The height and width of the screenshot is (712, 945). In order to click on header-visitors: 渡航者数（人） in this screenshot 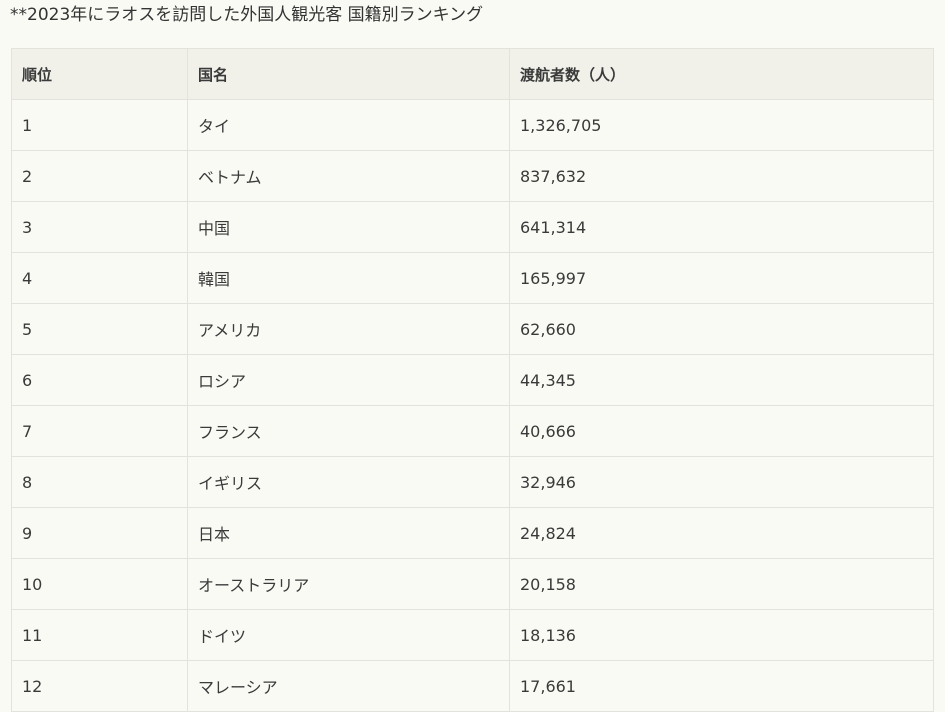, I will do `click(721, 74)`.